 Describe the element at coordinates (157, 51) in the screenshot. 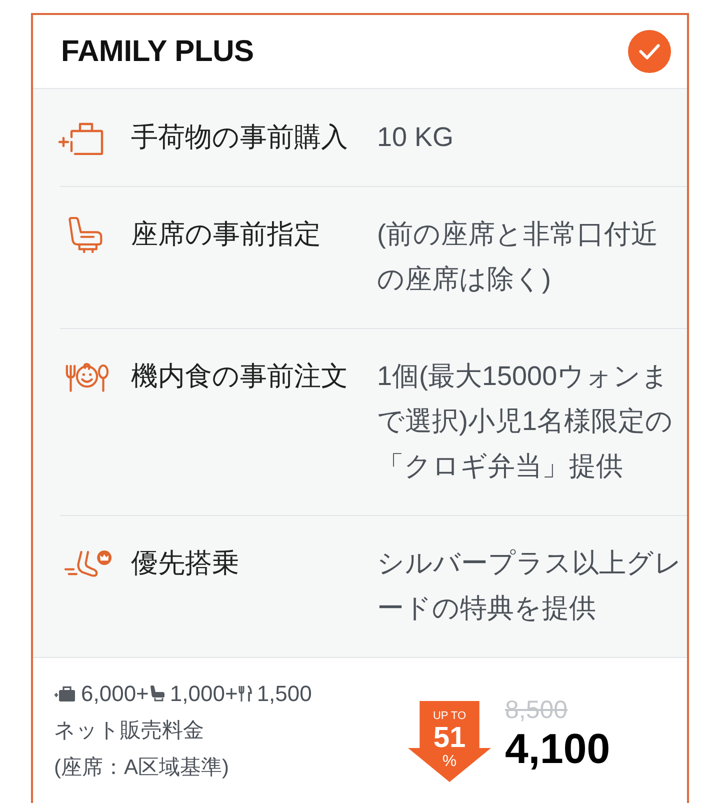

I see `plan-title: FAMILY PLUS` at that location.